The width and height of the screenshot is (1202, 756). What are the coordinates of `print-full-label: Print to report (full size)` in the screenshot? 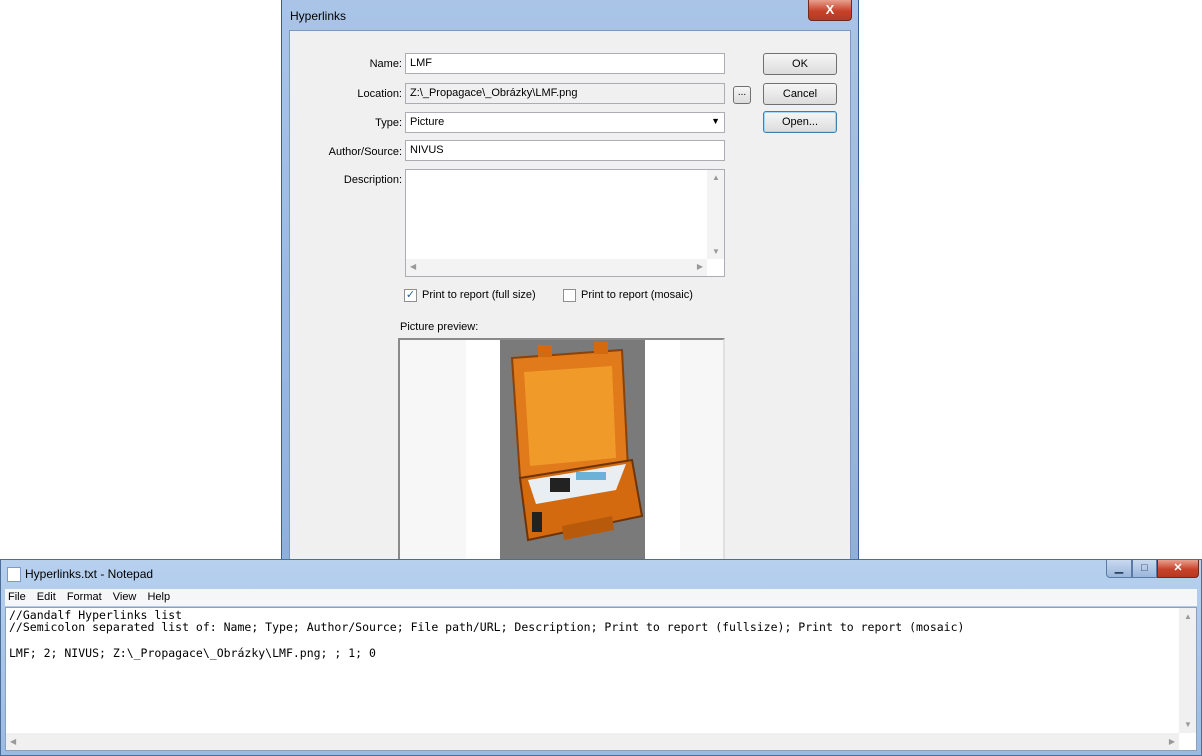 It's located at (479, 295).